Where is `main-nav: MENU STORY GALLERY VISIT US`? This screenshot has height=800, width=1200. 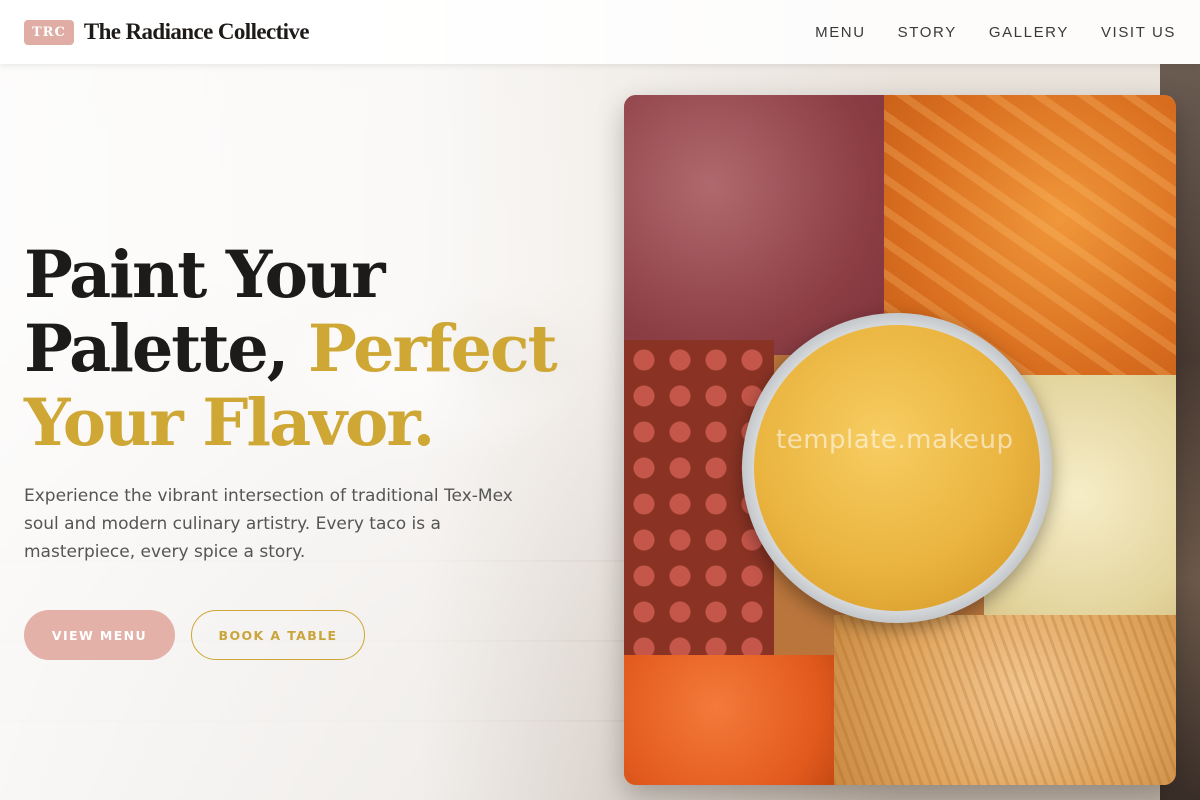
main-nav: MENU STORY GALLERY VISIT US is located at coordinates (995, 32).